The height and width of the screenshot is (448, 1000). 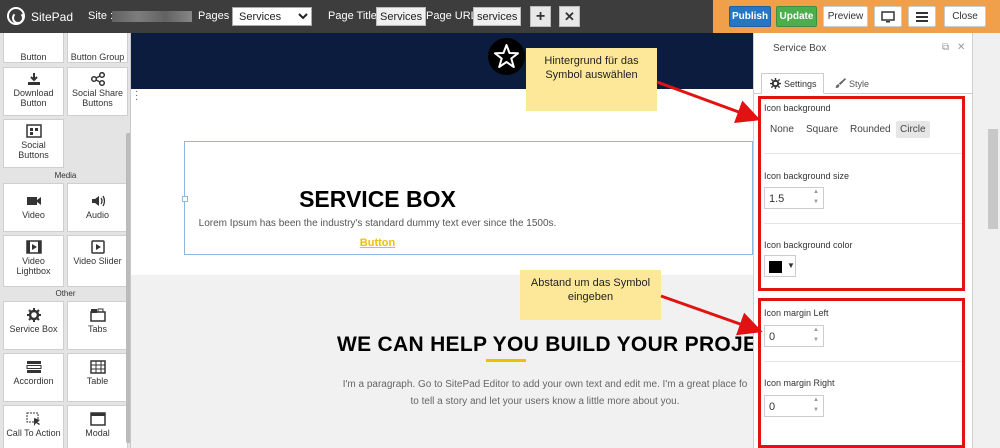 What do you see at coordinates (986, 240) in the screenshot?
I see `page-scrollbar` at bounding box center [986, 240].